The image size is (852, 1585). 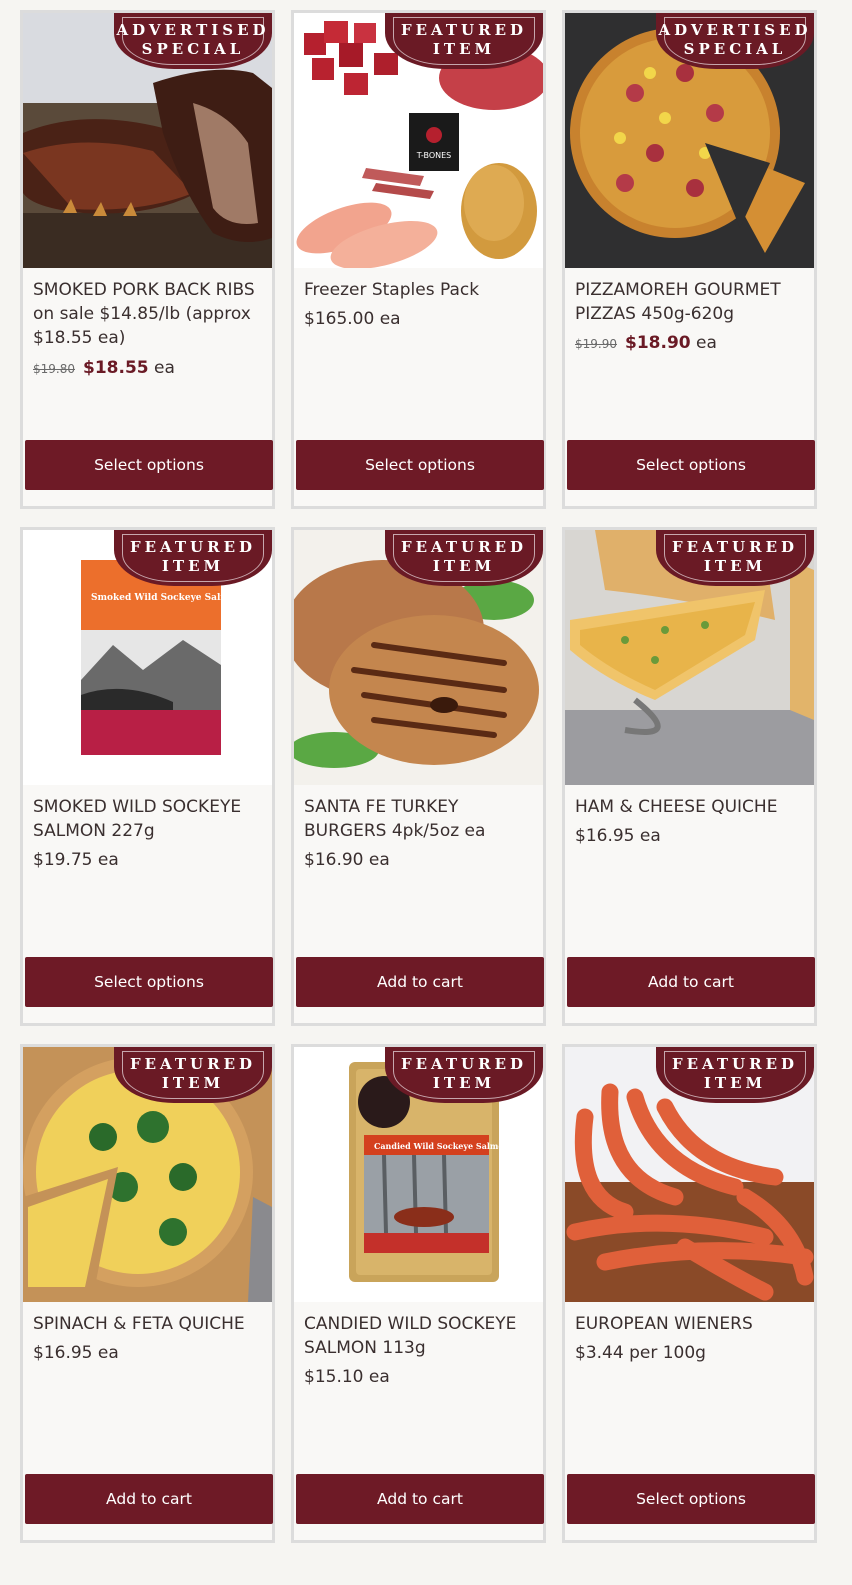 What do you see at coordinates (689, 657) in the screenshot?
I see `product-image-ham-cheese-quiche: FEATURED ITEM` at bounding box center [689, 657].